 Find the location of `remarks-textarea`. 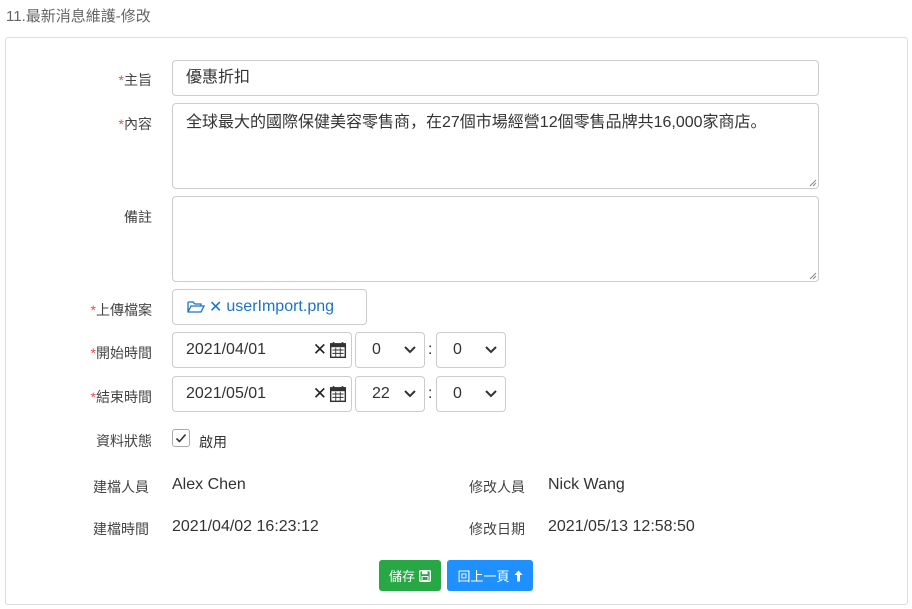

remarks-textarea is located at coordinates (495, 239).